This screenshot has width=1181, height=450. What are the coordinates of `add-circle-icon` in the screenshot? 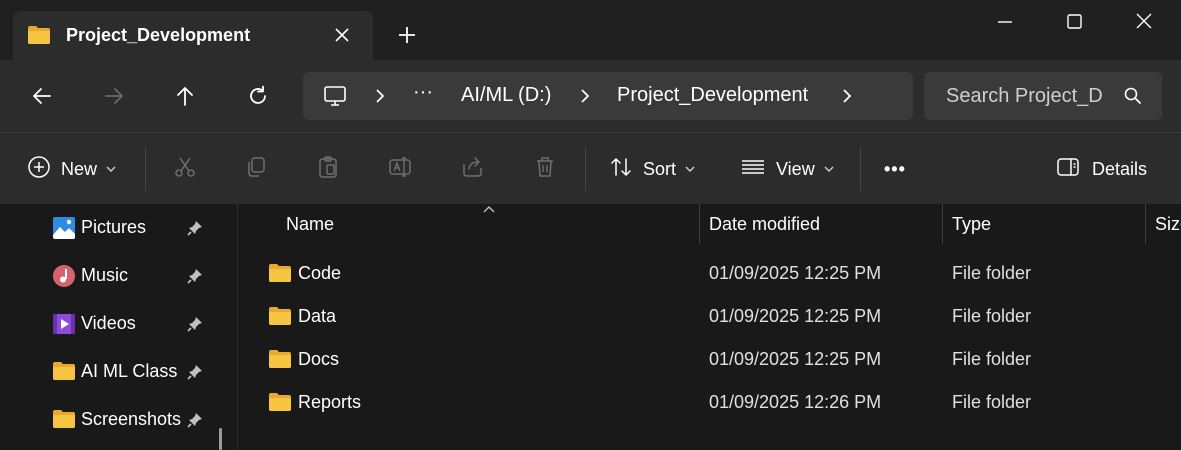 It's located at (39, 169).